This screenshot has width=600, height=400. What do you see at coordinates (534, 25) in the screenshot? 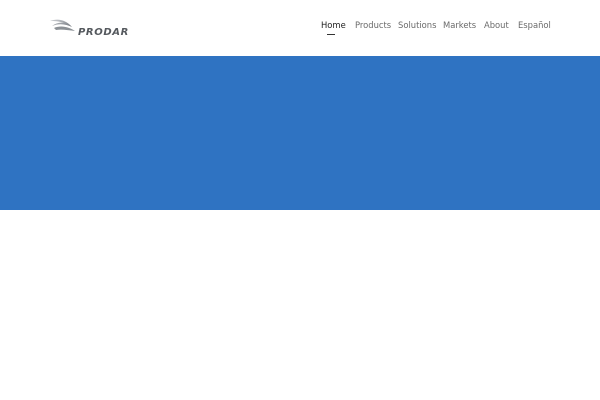
I see `nav-espanol: Español` at bounding box center [534, 25].